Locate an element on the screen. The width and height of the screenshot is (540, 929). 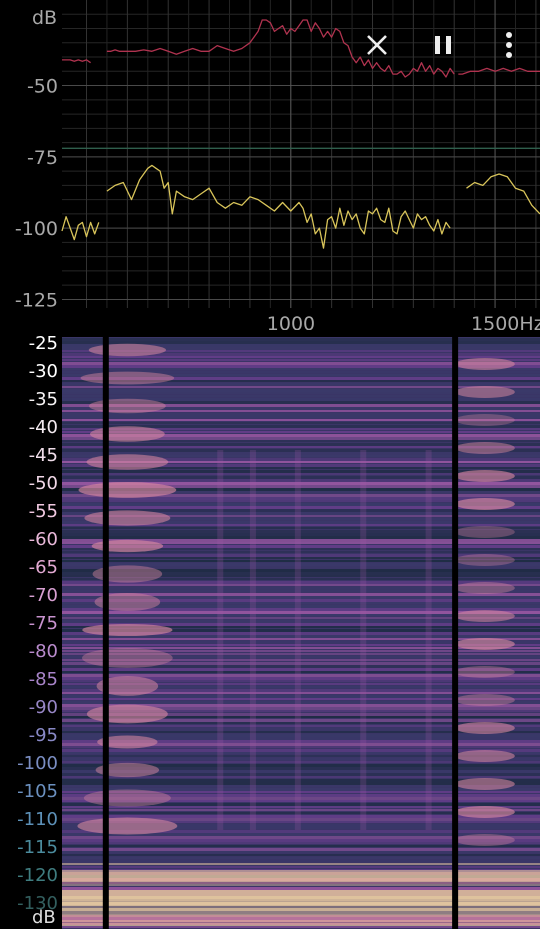
y-tick-label: -100 is located at coordinates (36, 229).